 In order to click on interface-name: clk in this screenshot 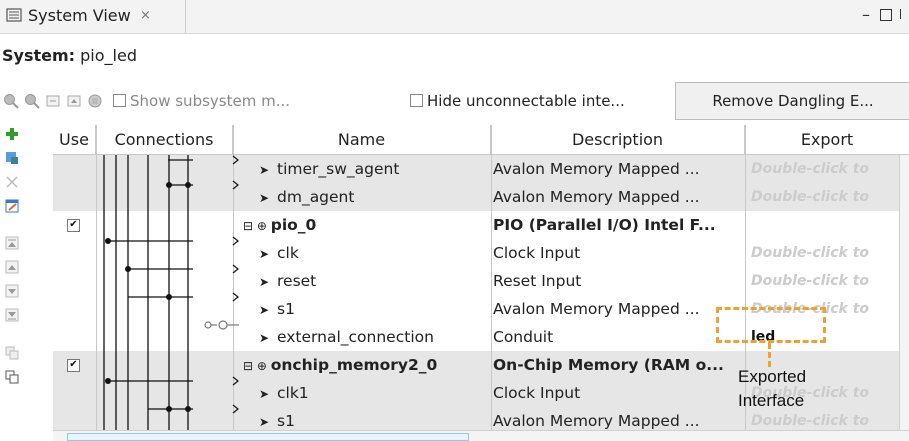, I will do `click(288, 253)`.